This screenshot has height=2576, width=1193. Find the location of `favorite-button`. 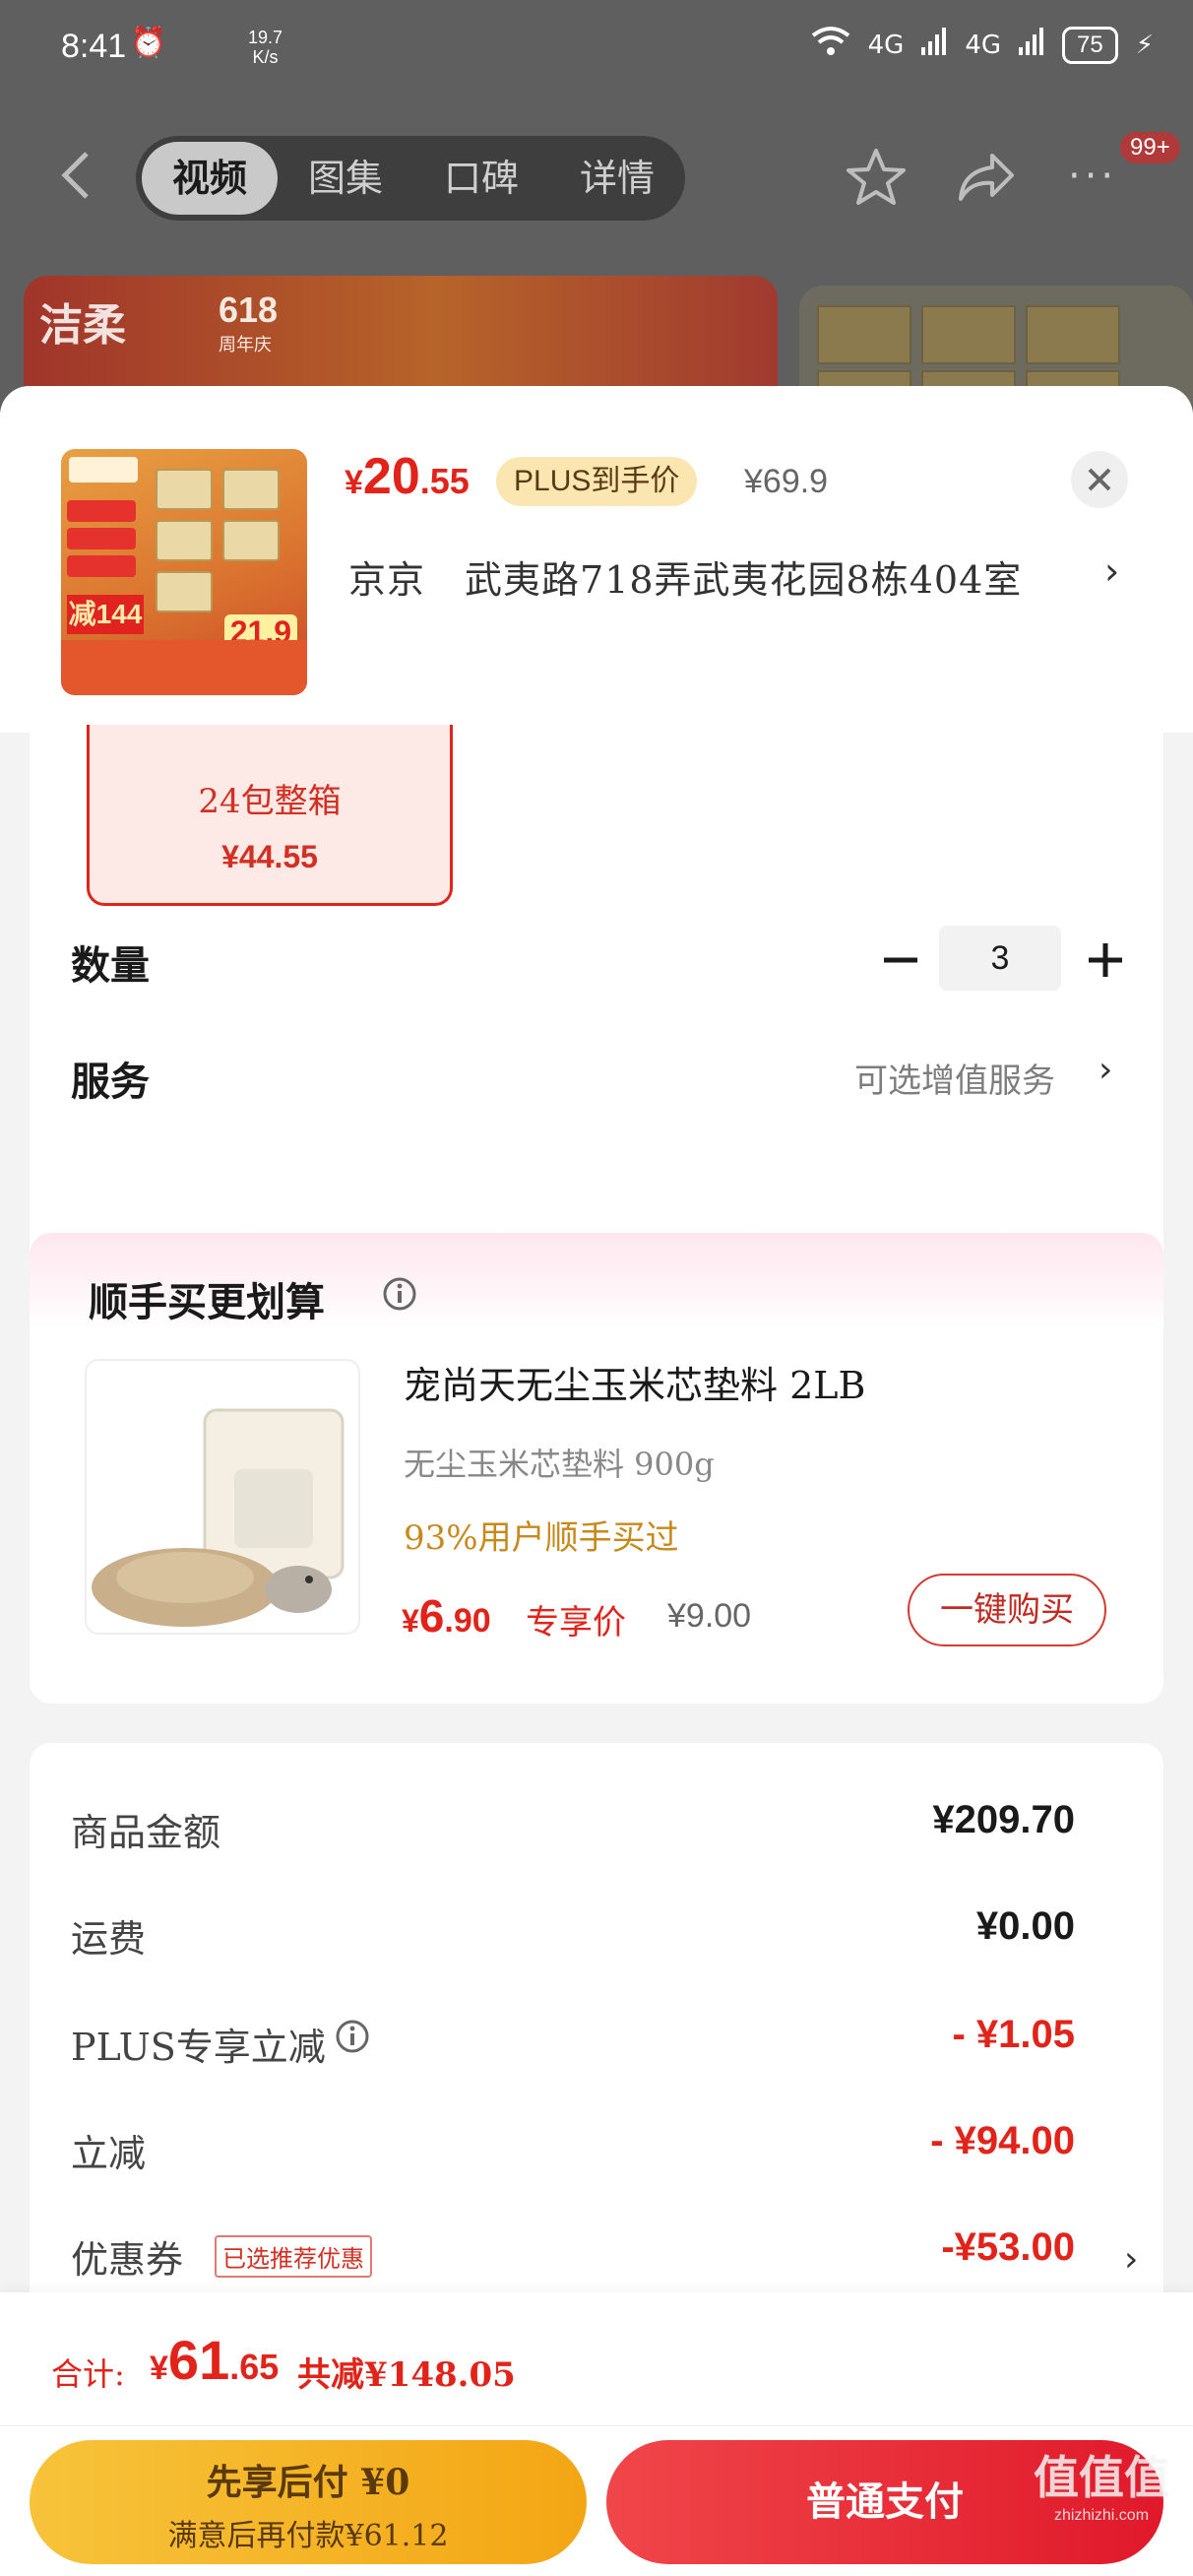

favorite-button is located at coordinates (876, 177).